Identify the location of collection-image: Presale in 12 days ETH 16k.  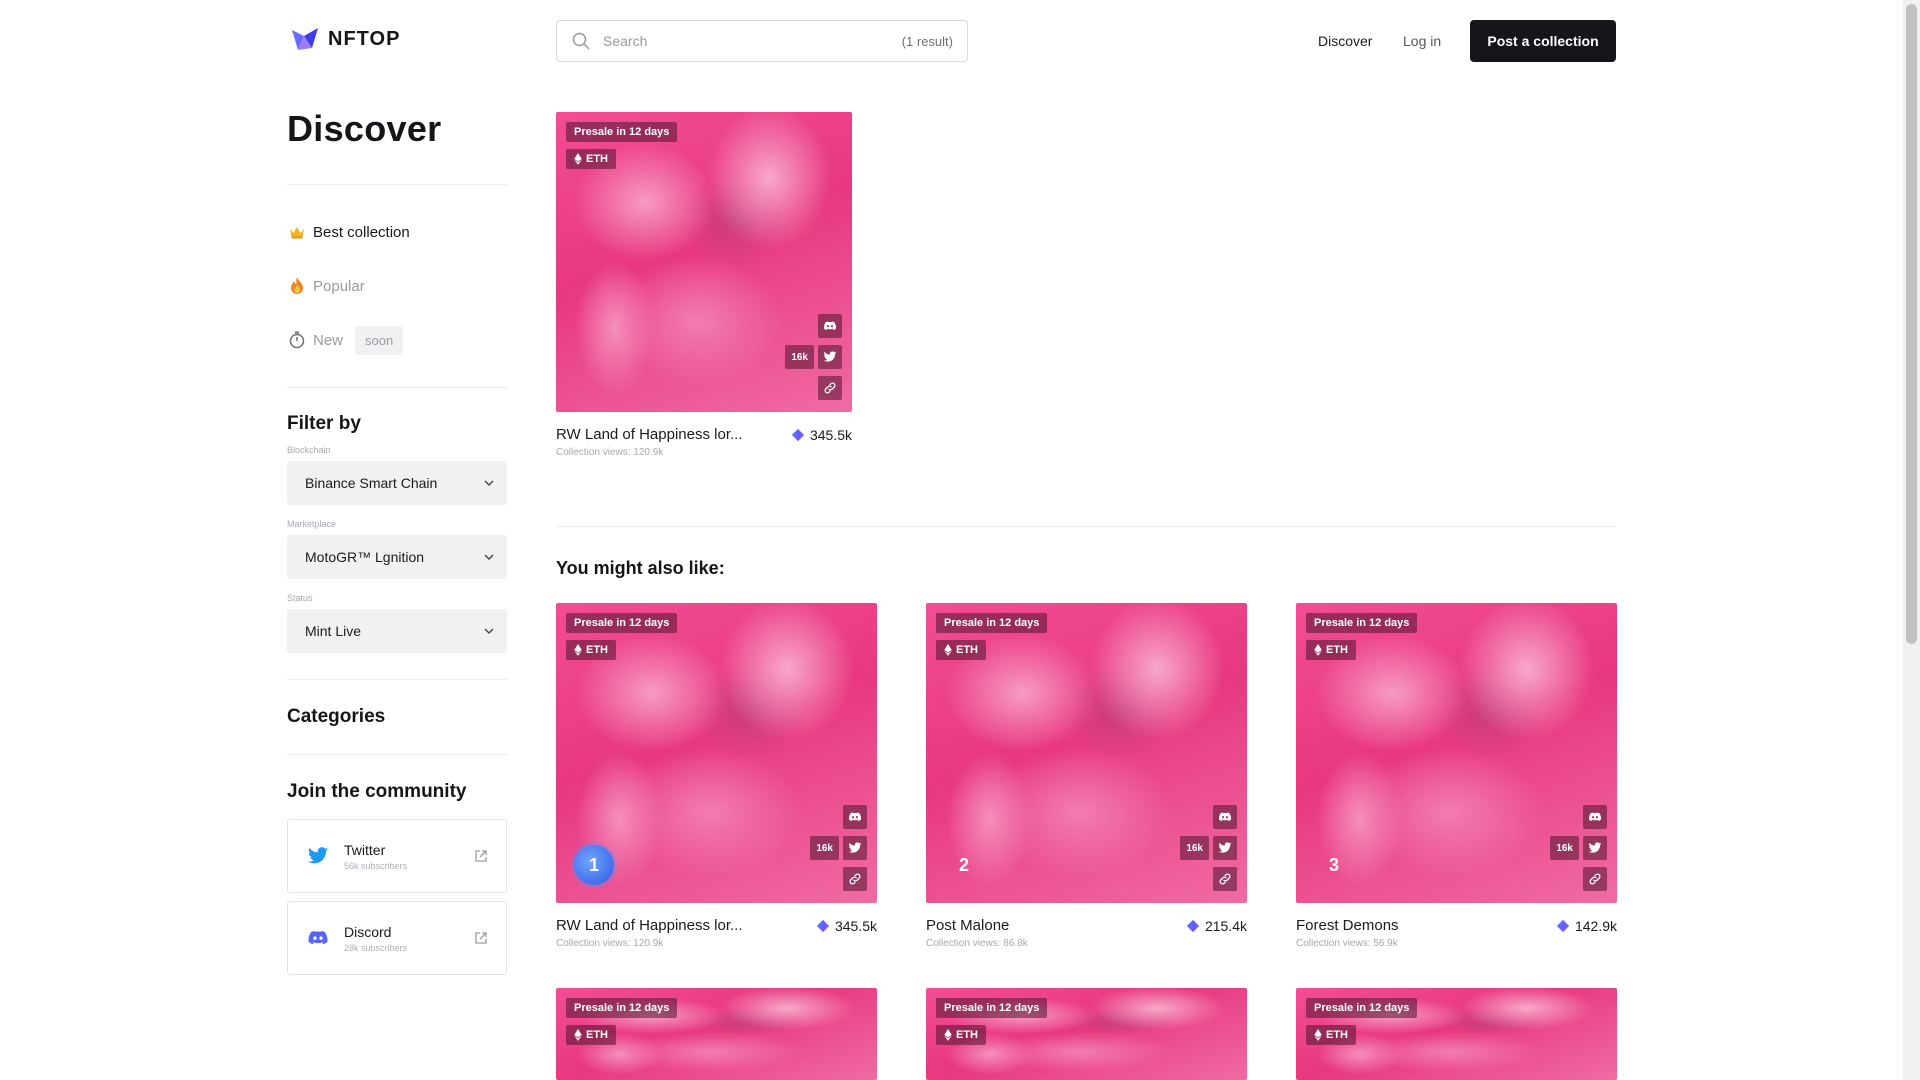
(704, 262).